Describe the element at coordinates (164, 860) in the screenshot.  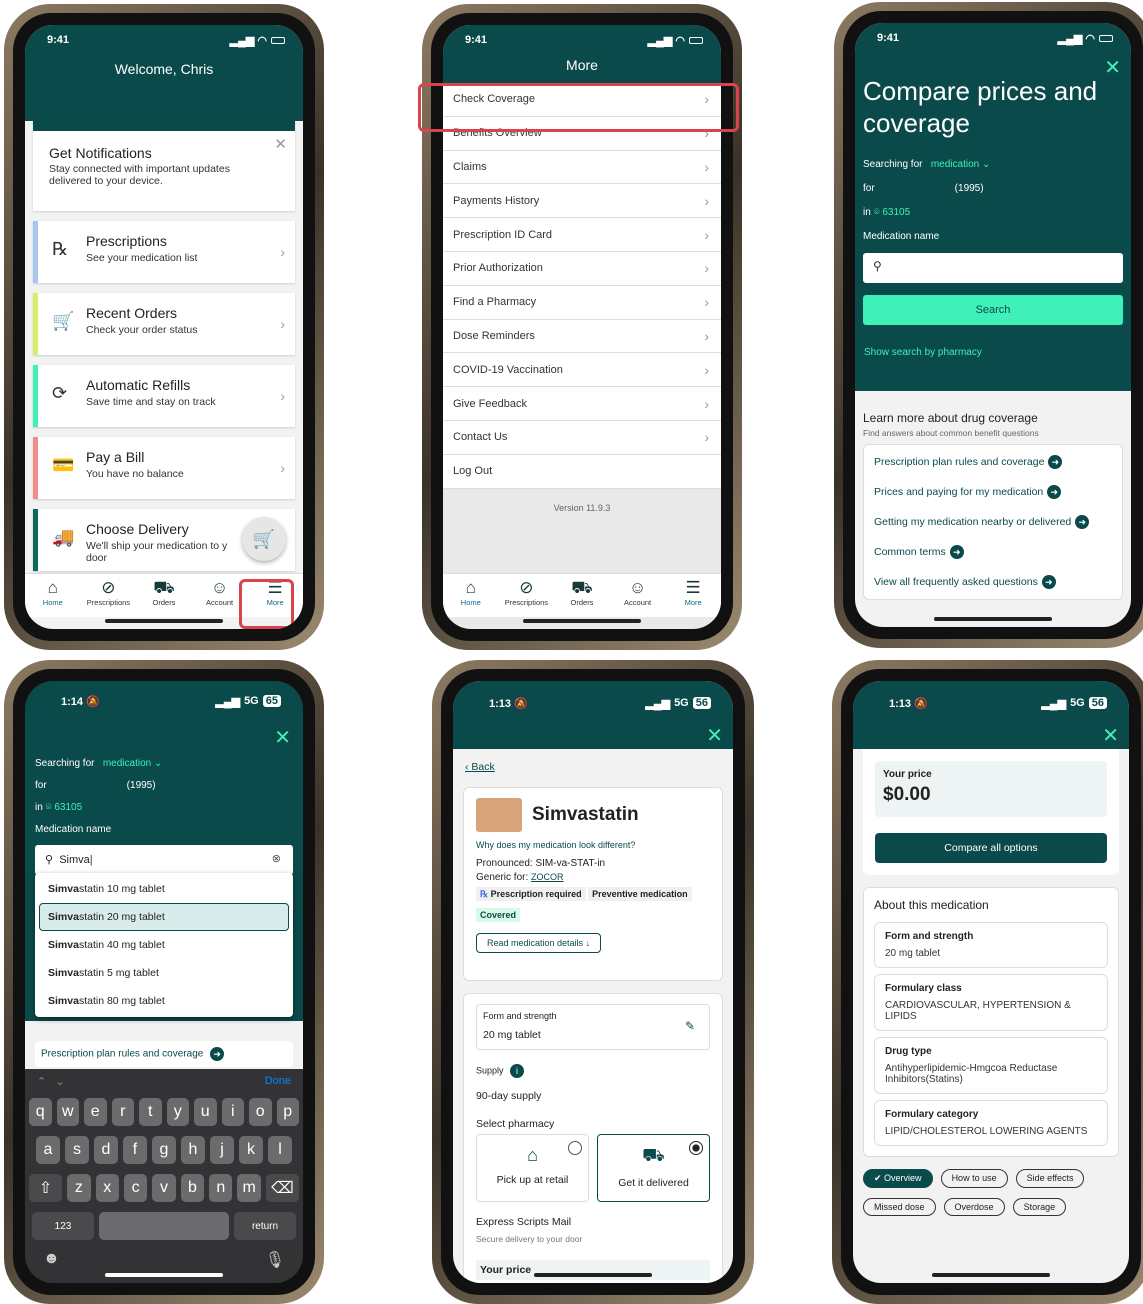
I see `search-input: ⚲ Simva| ⊗` at that location.